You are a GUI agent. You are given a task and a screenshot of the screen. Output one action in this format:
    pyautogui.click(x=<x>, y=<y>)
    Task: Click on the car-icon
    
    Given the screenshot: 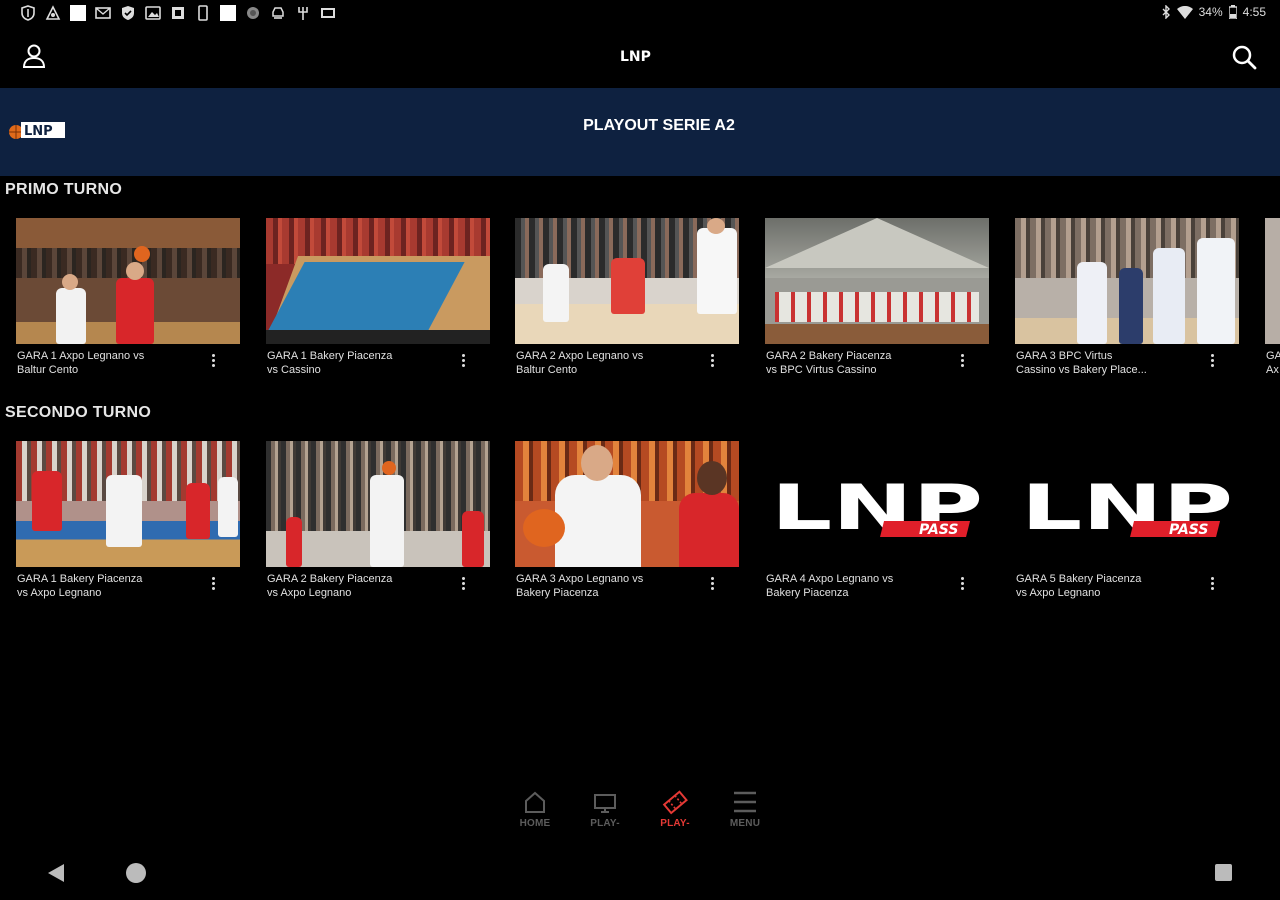 What is the action you would take?
    pyautogui.click(x=278, y=13)
    